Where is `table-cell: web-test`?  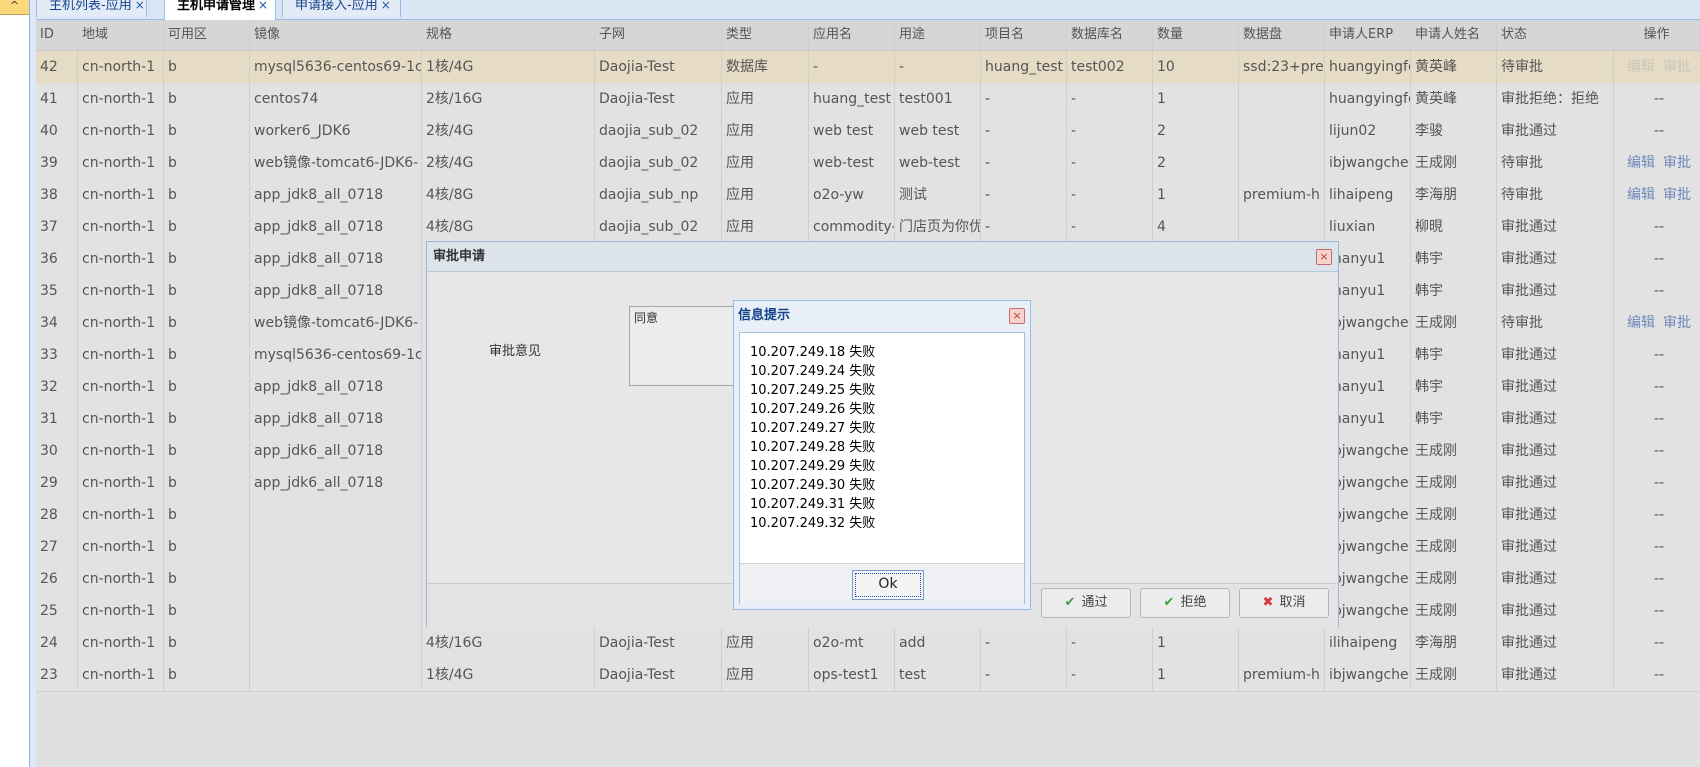
table-cell: web-test is located at coordinates (938, 163).